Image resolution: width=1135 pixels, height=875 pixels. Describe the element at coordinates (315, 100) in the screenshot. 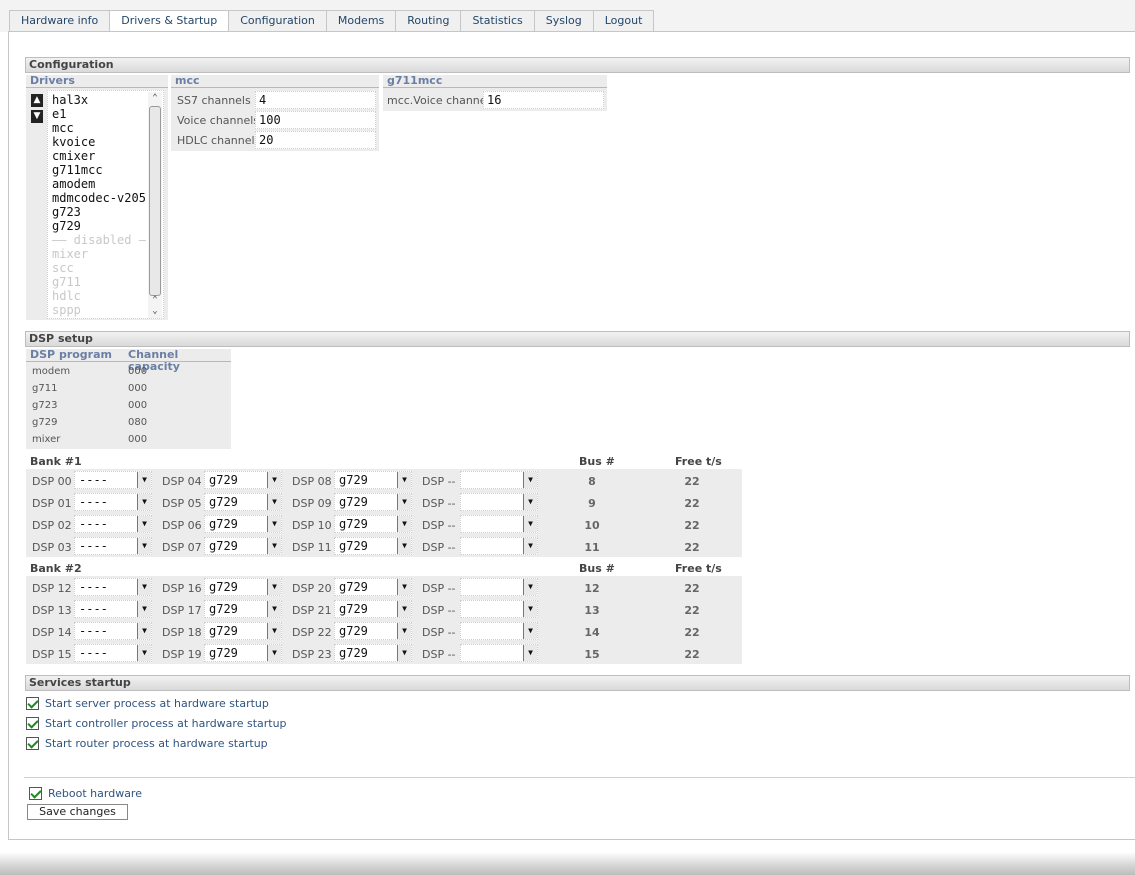

I see `ss7-channels-input: 4` at that location.